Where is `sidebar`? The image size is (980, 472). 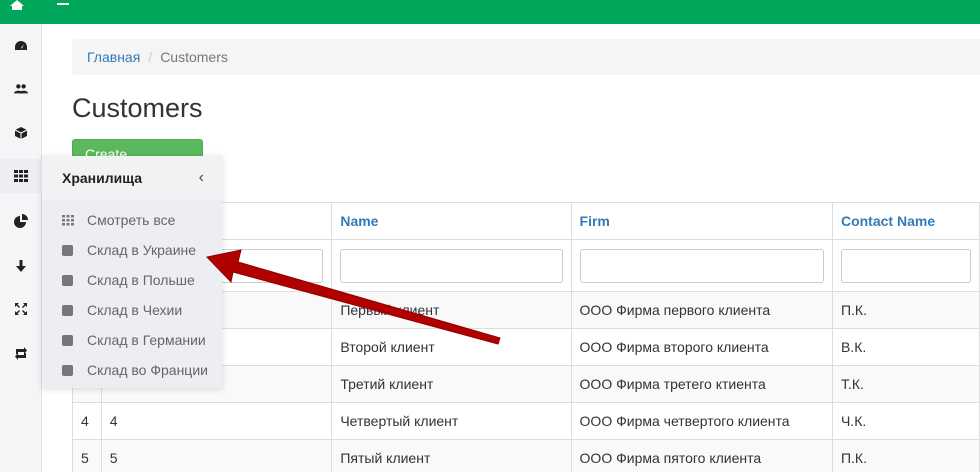 sidebar is located at coordinates (21, 248).